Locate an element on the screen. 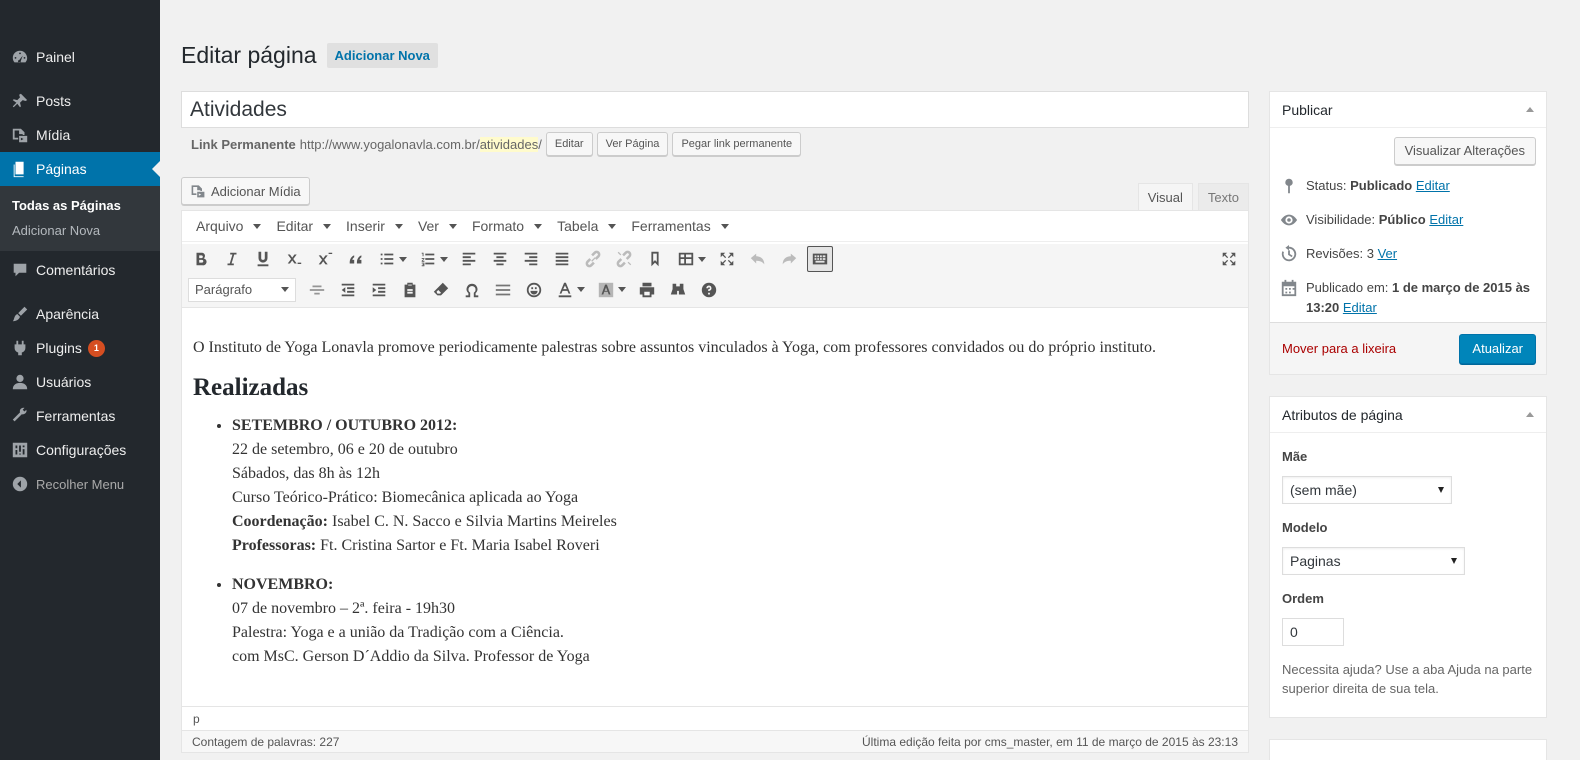 This screenshot has width=1580, height=760. menu-item-tools: Ferramentas is located at coordinates (80, 416).